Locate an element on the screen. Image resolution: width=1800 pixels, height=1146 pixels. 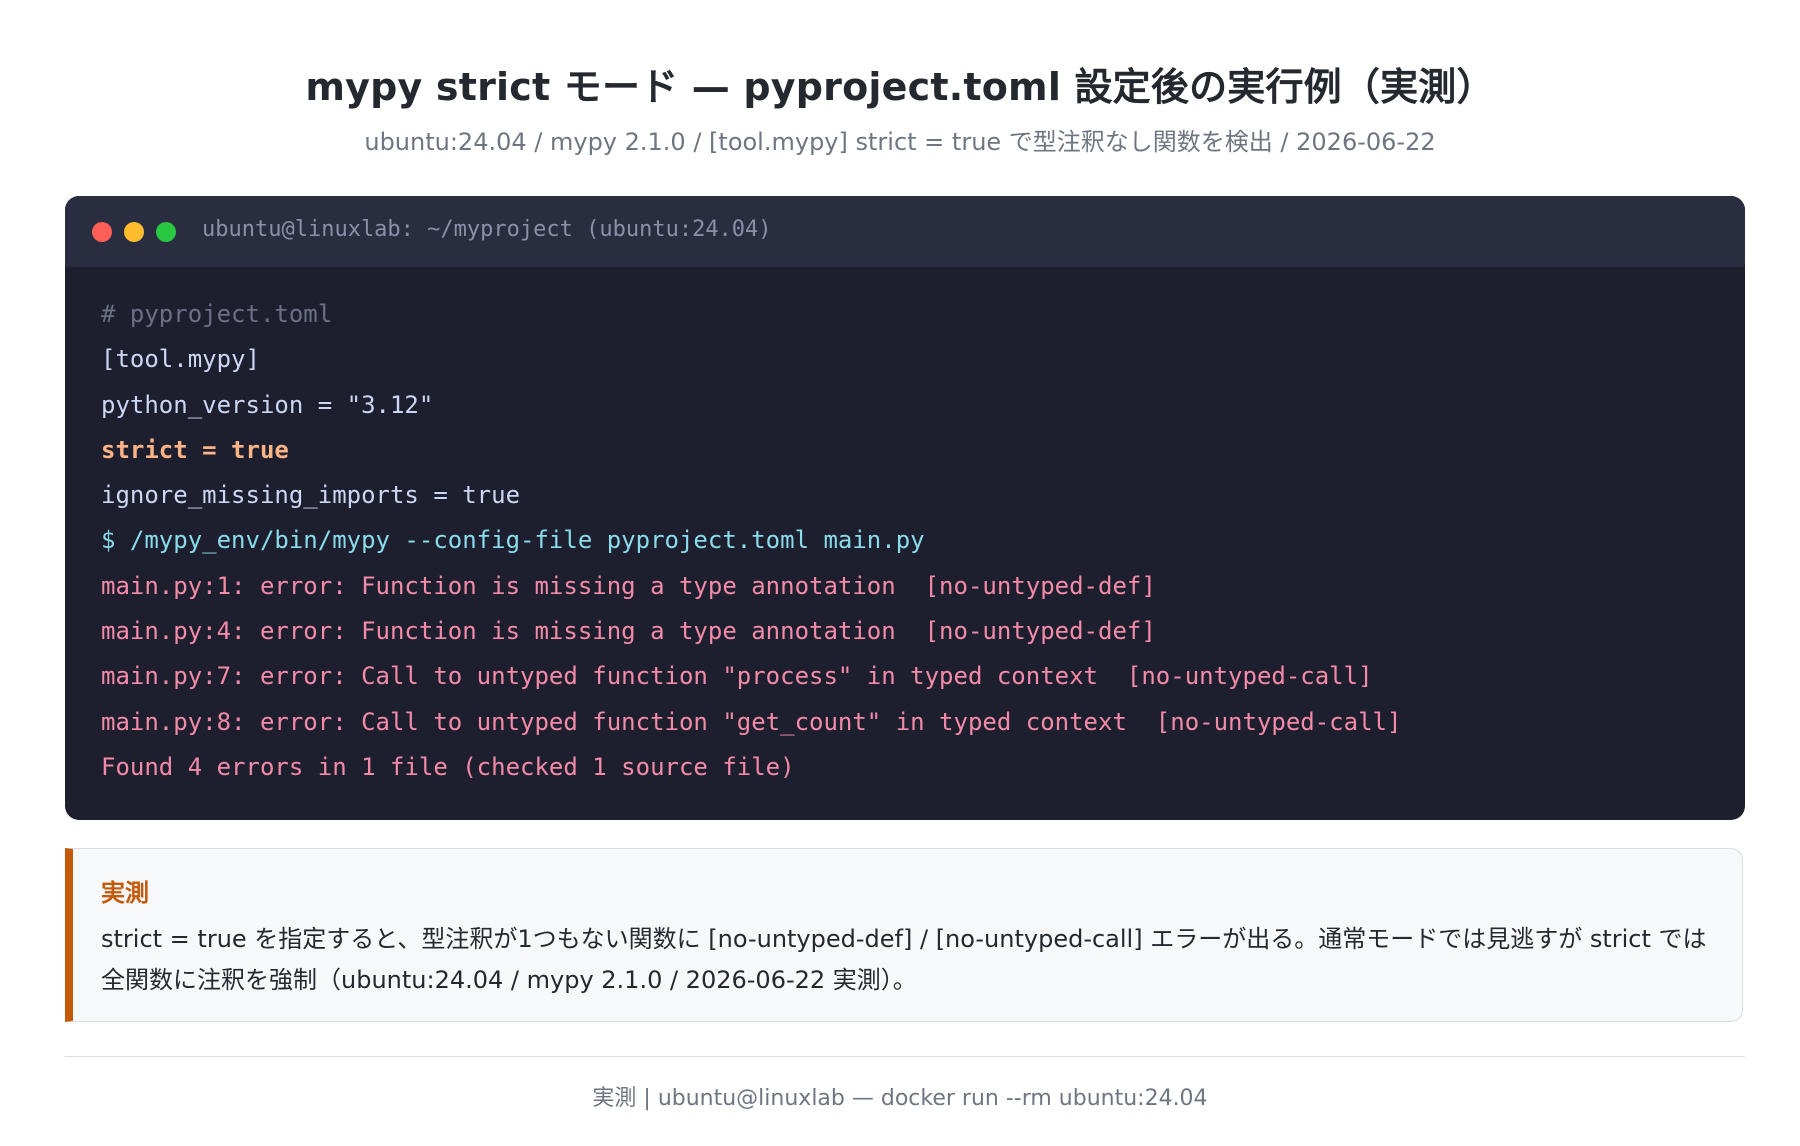
terminal-line-python-version: python_version = "3.12" is located at coordinates (267, 404).